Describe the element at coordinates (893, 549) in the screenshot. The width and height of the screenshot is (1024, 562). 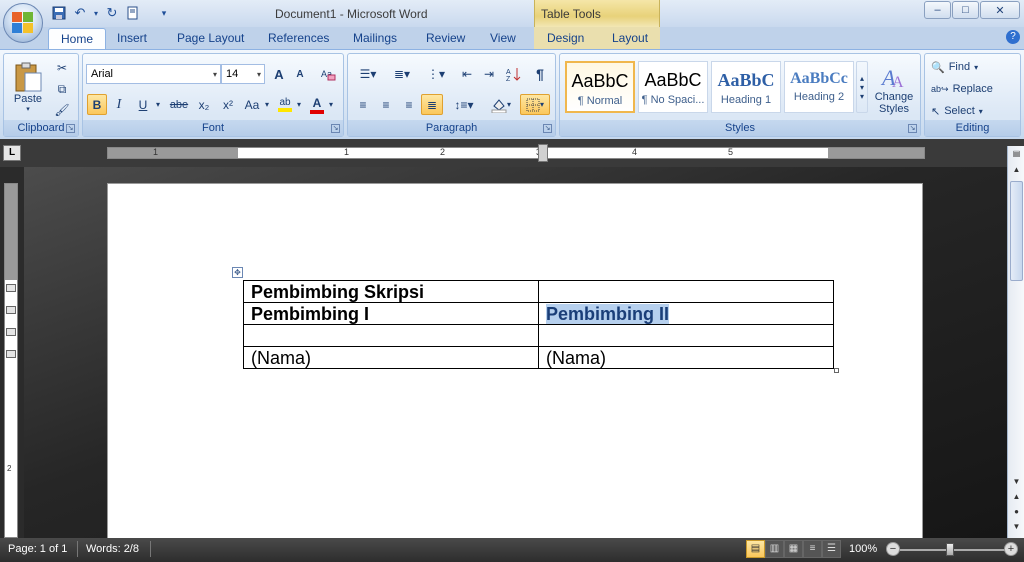
I see `zoom-out-button: −` at that location.